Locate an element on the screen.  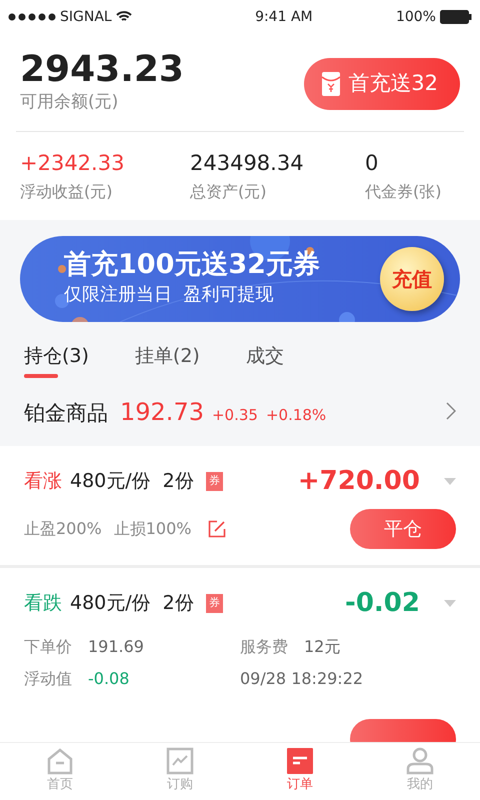
battery-percent: 100% is located at coordinates (416, 17).